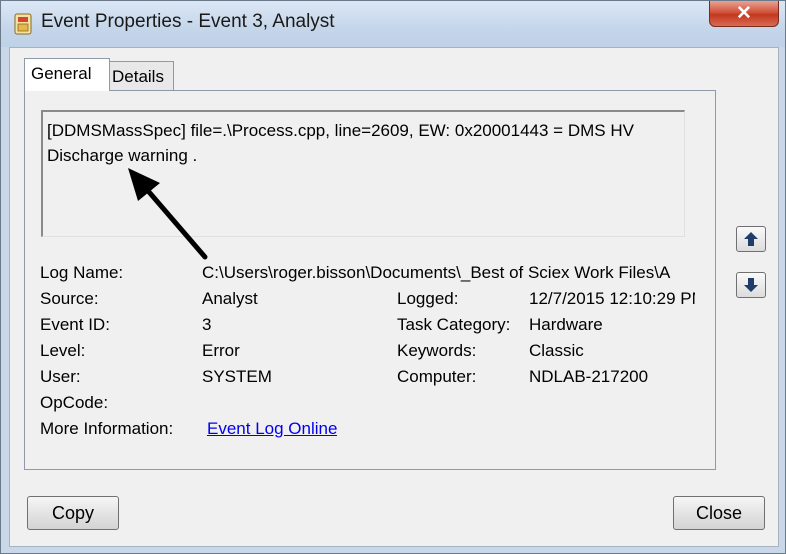 Image resolution: width=786 pixels, height=554 pixels. Describe the element at coordinates (188, 21) in the screenshot. I see `window-title: Event Properties - Event 3, Analyst` at that location.